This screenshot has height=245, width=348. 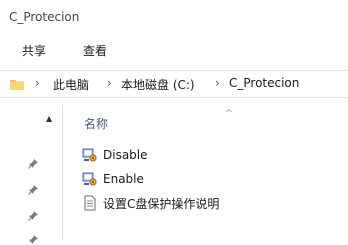 What do you see at coordinates (71, 84) in the screenshot?
I see `breadcrumb-this-pc: 此电脑` at bounding box center [71, 84].